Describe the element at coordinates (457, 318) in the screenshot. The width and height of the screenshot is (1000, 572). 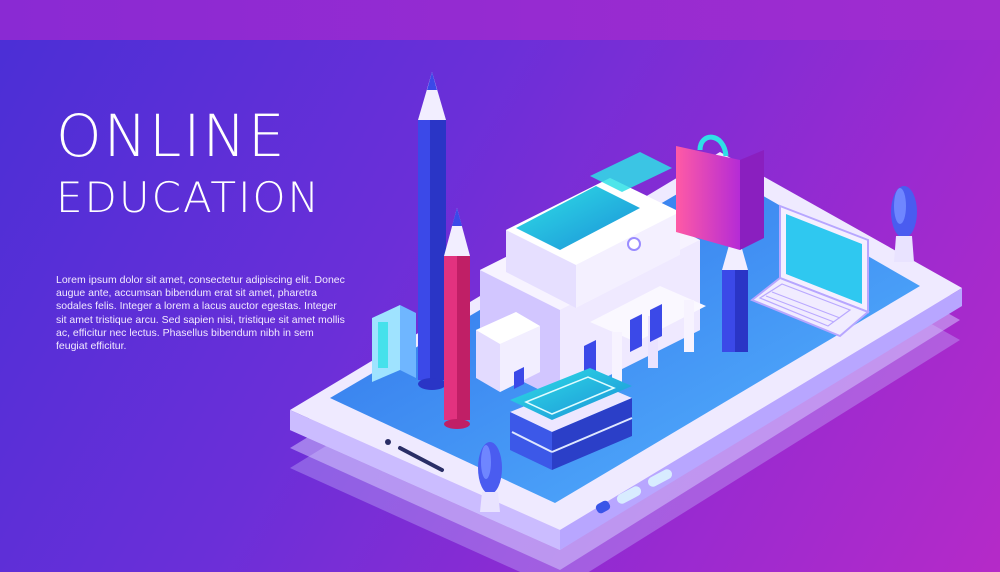
I see `pencil-pink` at that location.